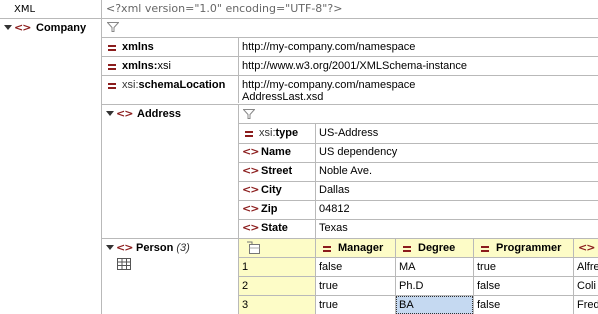  I want to click on attr-xsi-type-value: US-Address, so click(348, 133).